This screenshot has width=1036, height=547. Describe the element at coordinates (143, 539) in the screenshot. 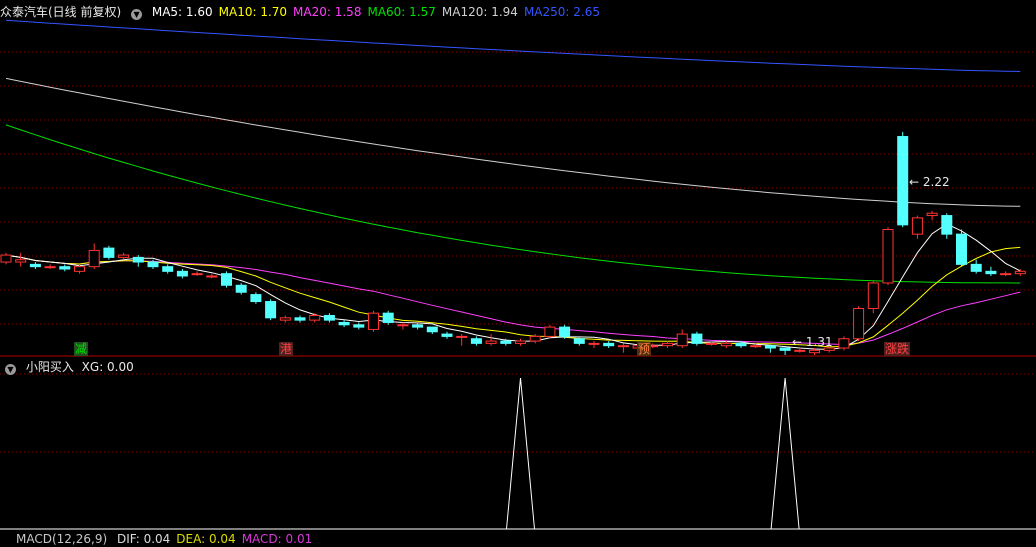

I see `macd-legend-item-0: DIF: 0.04` at that location.